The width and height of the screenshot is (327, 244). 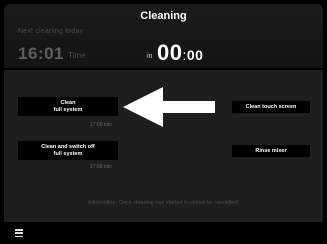 I want to click on clean-switch-off-button: Clean and switch off full system, so click(x=68, y=150).